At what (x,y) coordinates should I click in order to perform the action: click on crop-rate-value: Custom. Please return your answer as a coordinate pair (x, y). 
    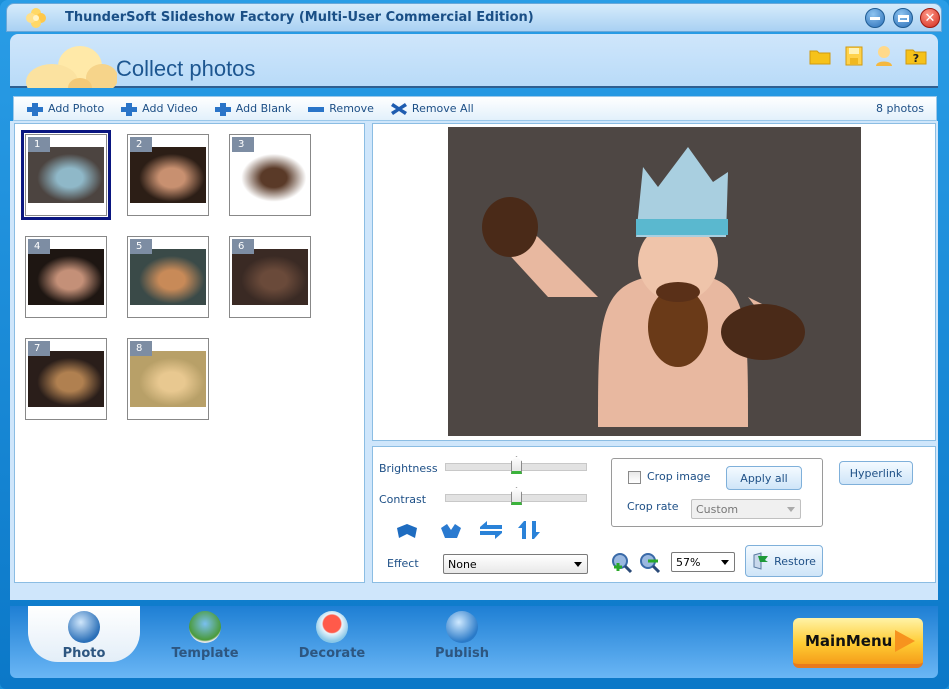
    Looking at the image, I should click on (717, 509).